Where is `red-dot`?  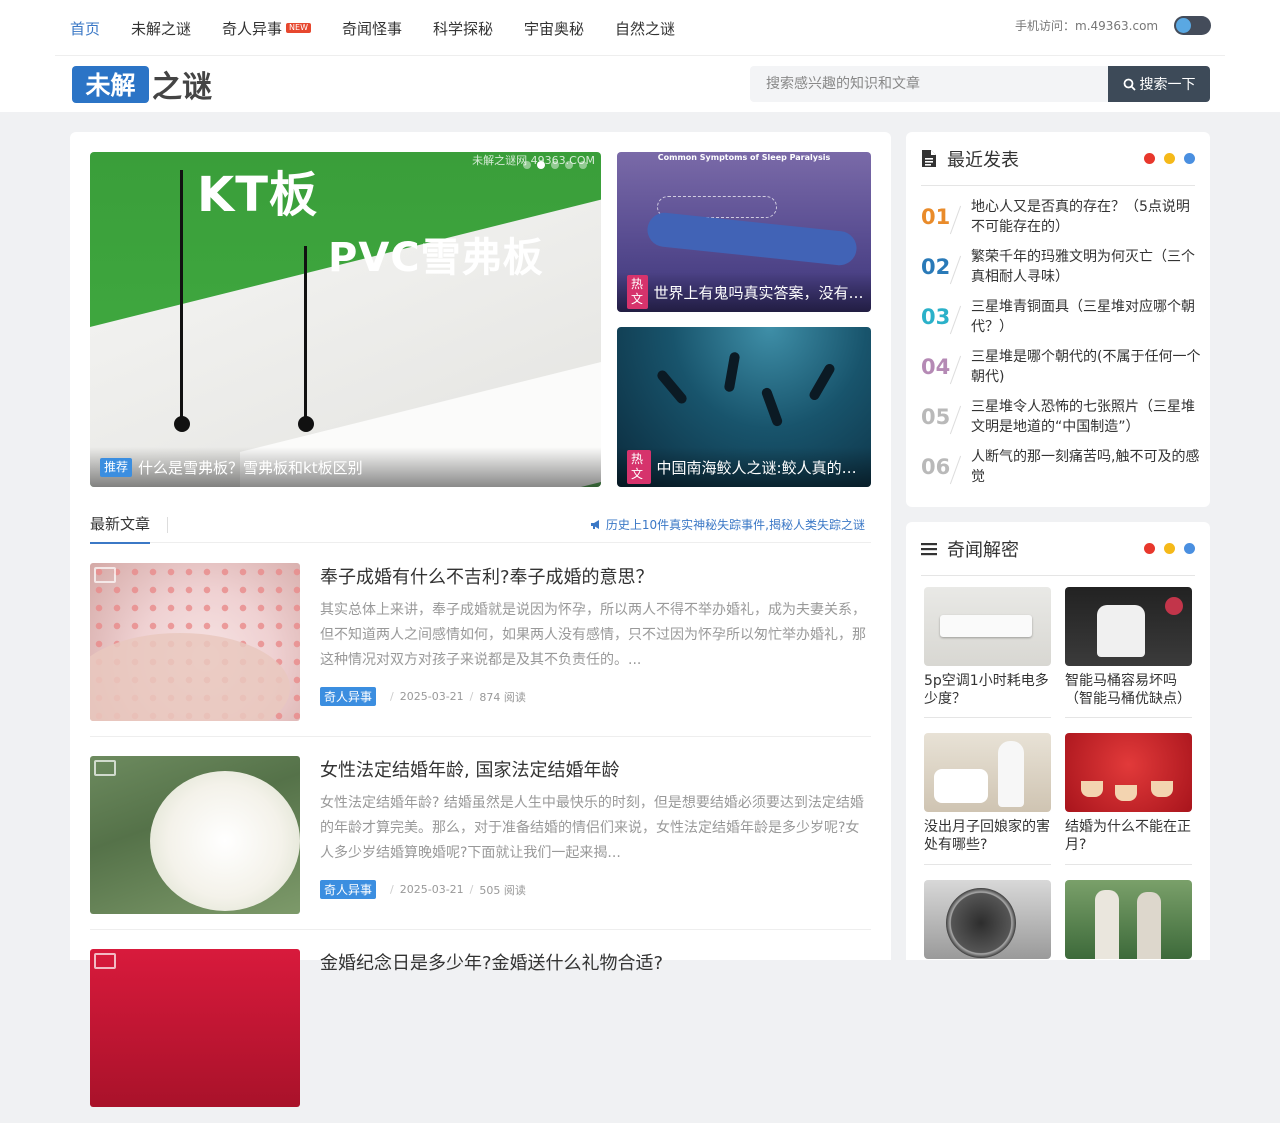 red-dot is located at coordinates (1149, 158).